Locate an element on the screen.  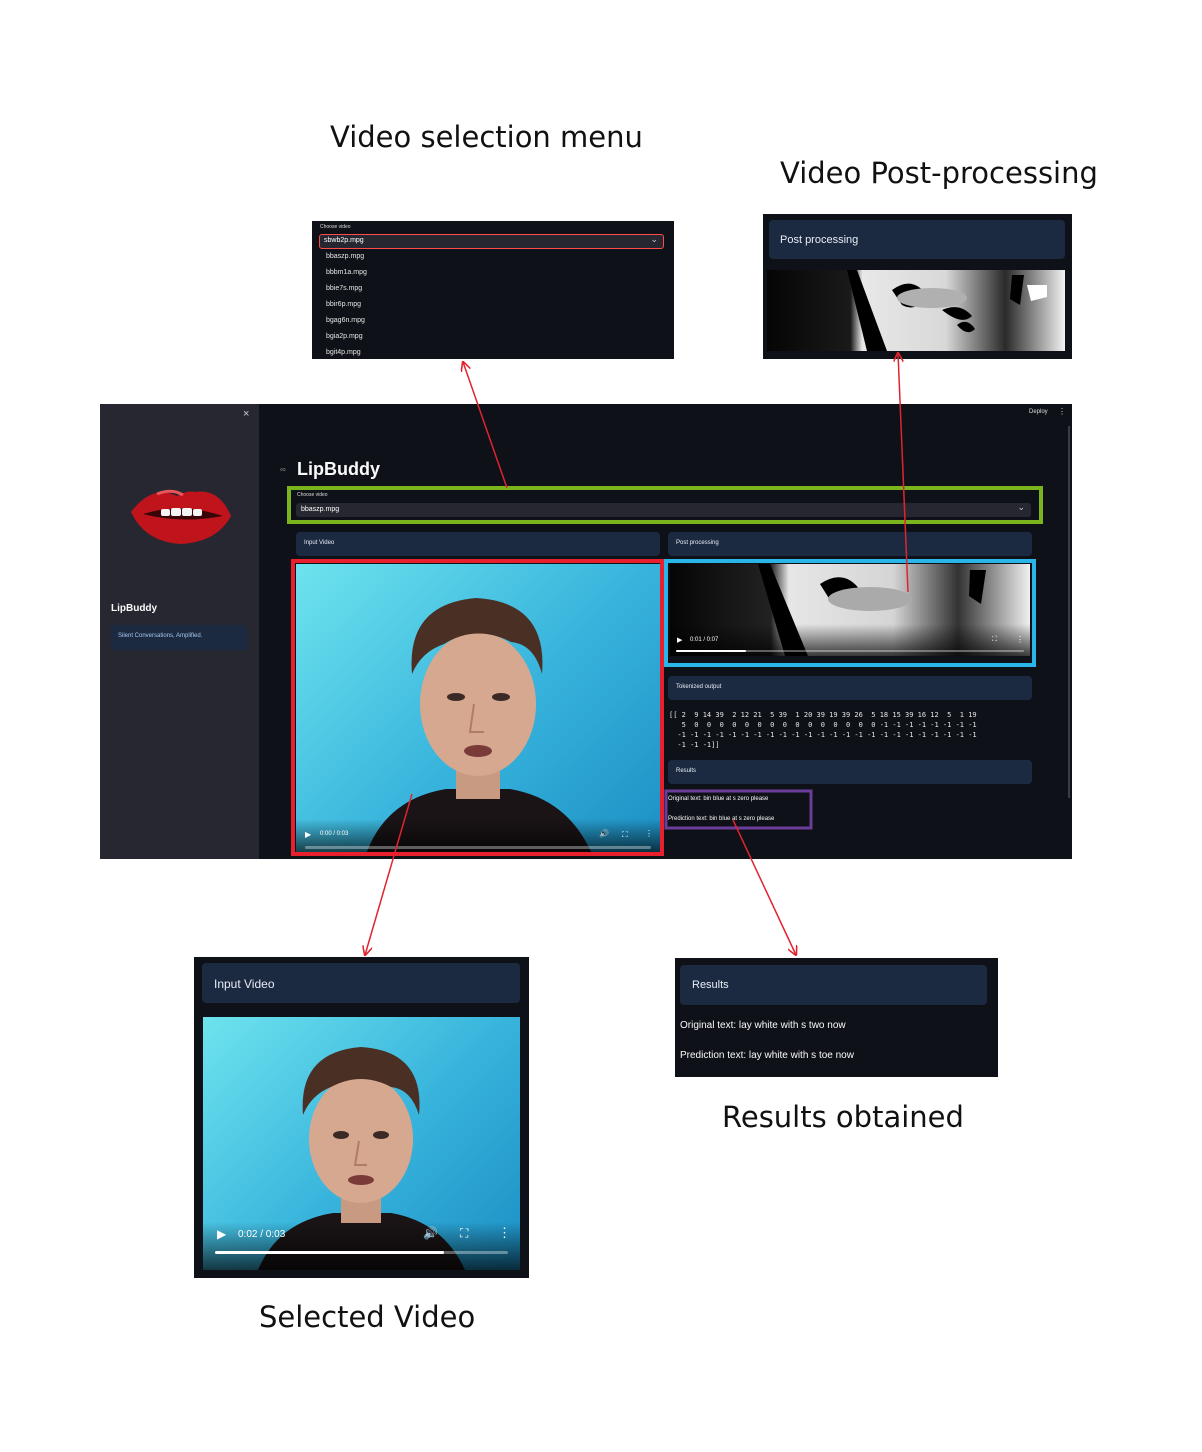
dropdown-option: bbaszp.mpg is located at coordinates (345, 256).